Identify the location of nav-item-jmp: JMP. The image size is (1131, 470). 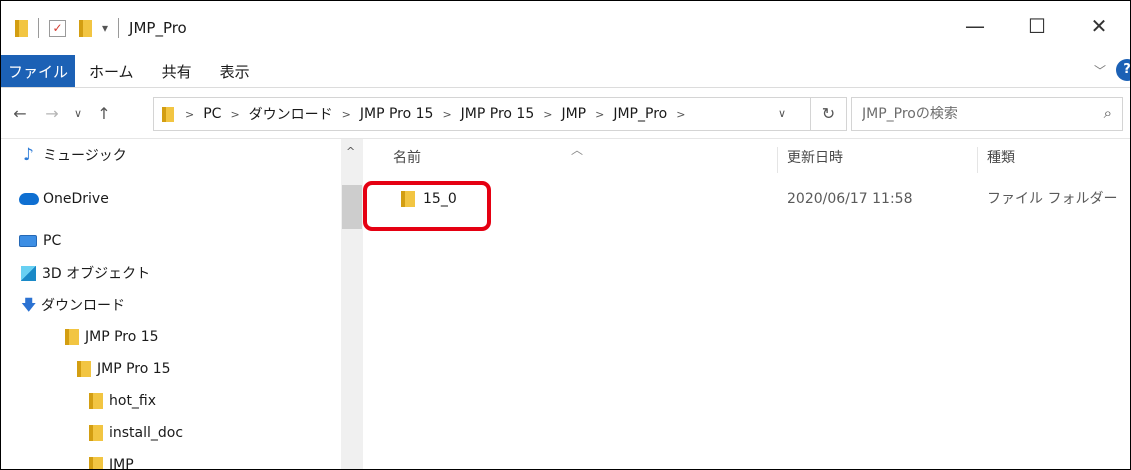
(111, 459).